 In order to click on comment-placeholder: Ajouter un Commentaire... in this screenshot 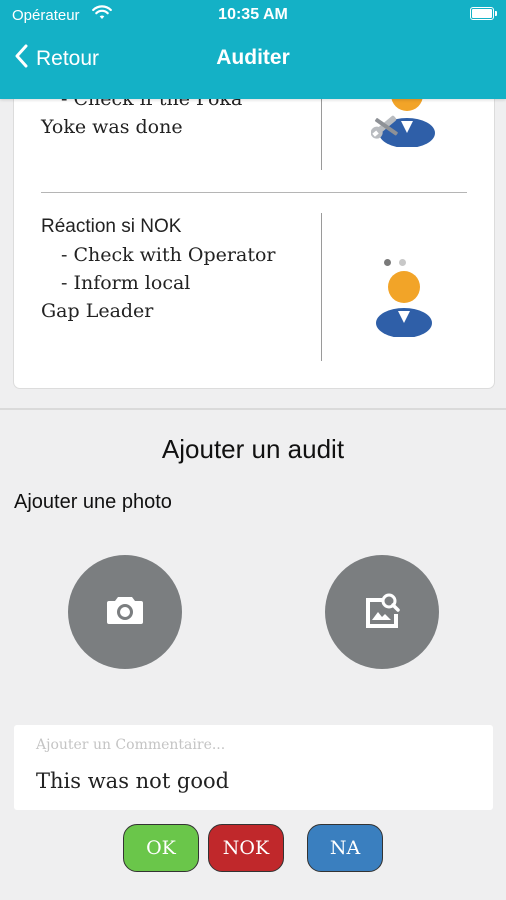, I will do `click(131, 745)`.